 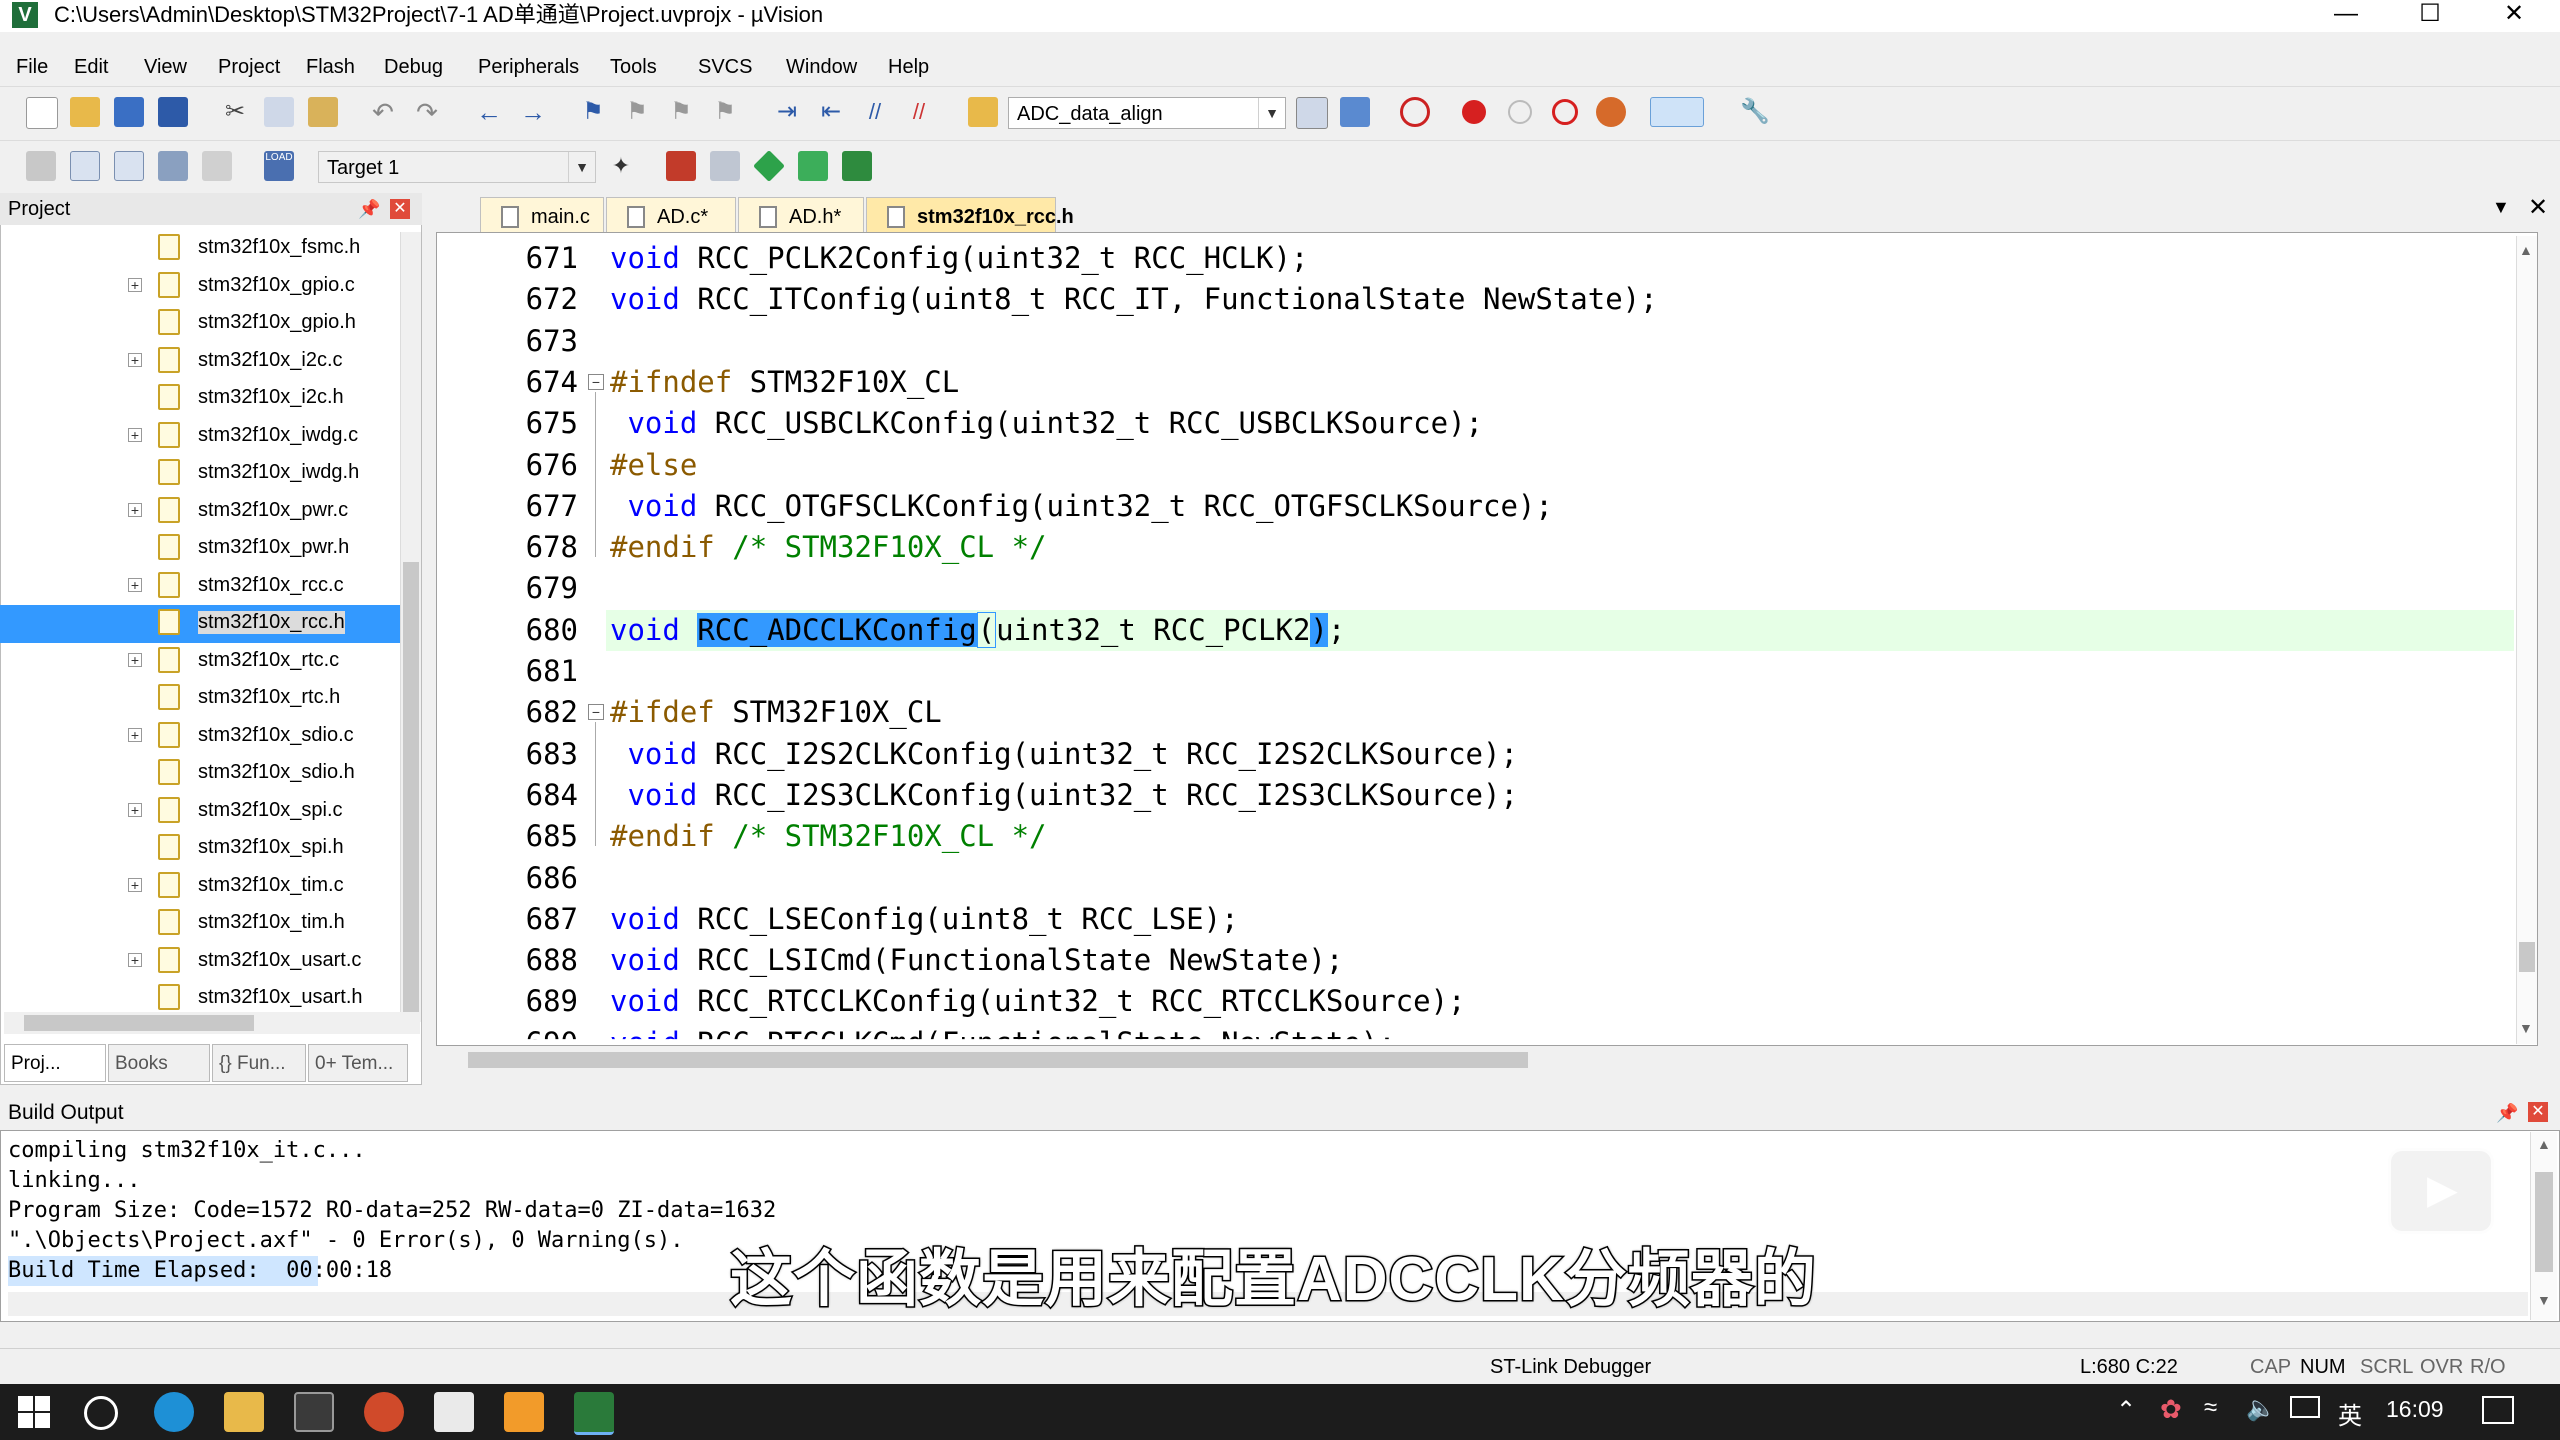 What do you see at coordinates (637, 112) in the screenshot?
I see `bookmark-prev-icon: ⚑` at bounding box center [637, 112].